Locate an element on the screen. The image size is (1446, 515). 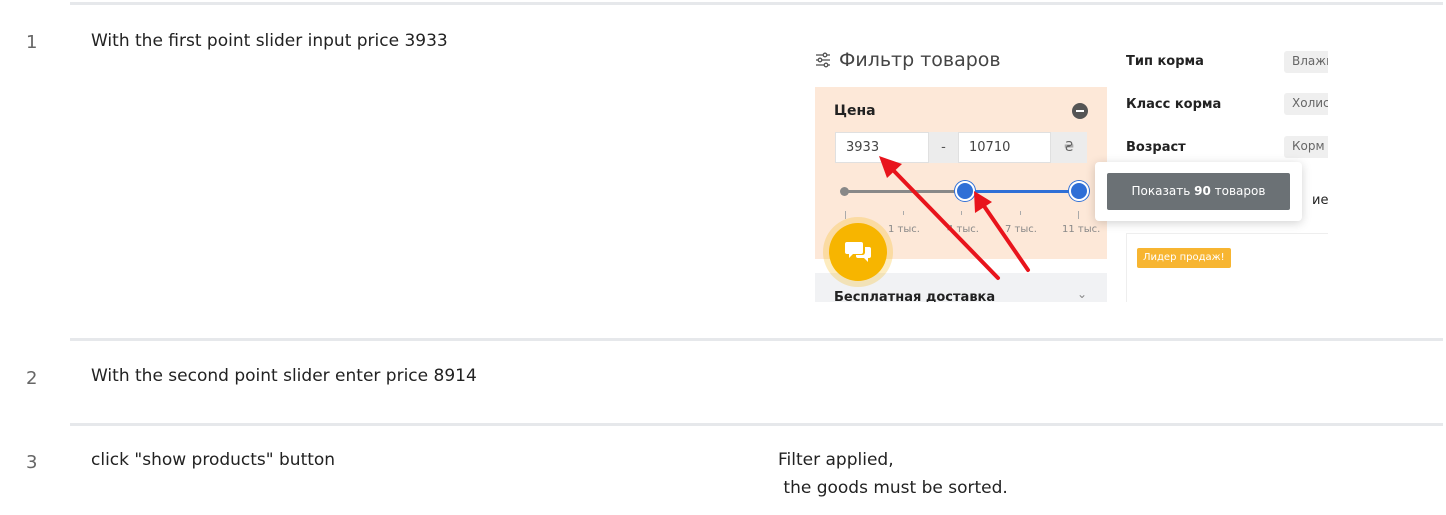
feed-type-chip: Влажн is located at coordinates (1306, 62).